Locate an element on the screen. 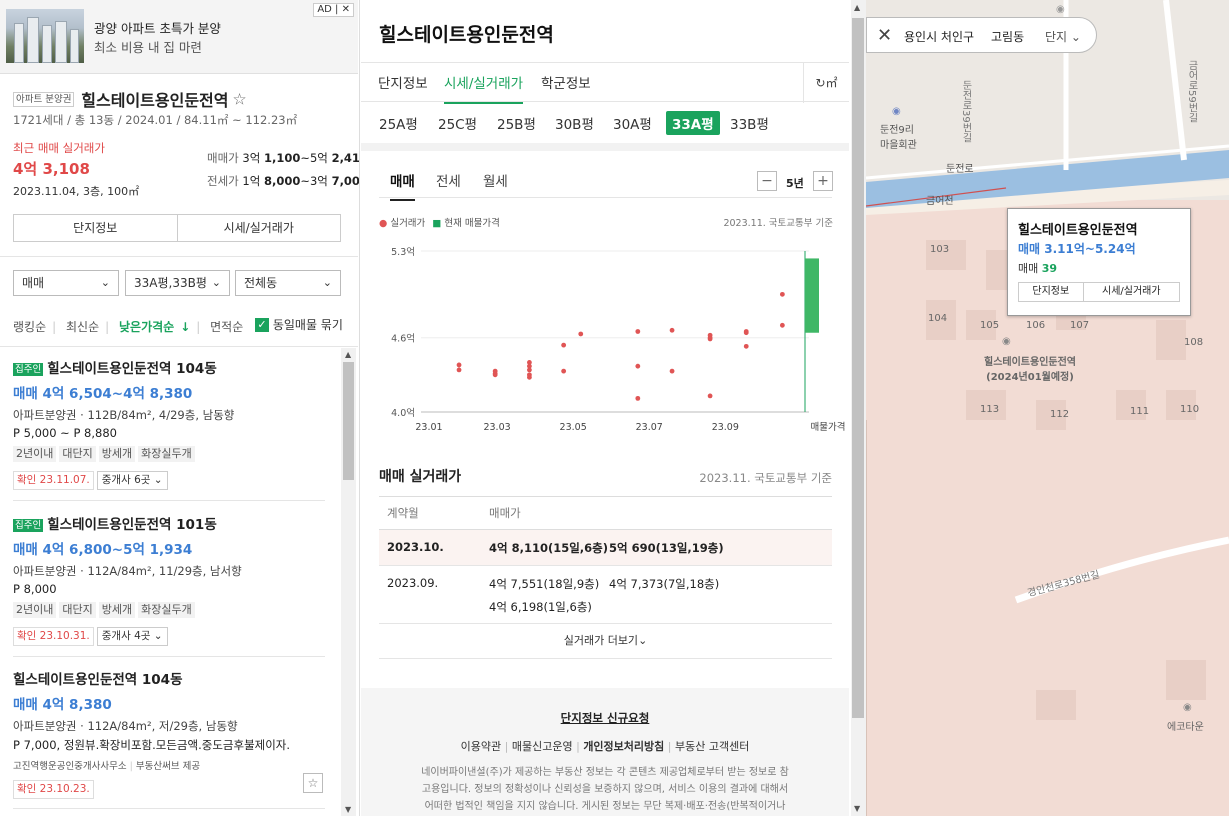  size-tabs: 25A평 25C평 25B평 30B평 30A평 33A평 33B평 is located at coordinates (605, 123).